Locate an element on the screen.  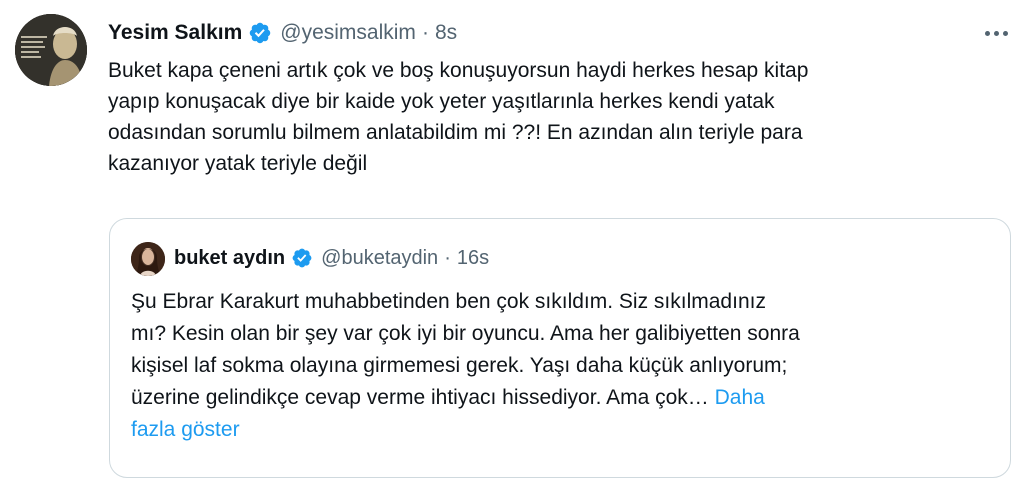
tweet-header: Yesim Salkım @yesimsalkim · 8s is located at coordinates (282, 33).